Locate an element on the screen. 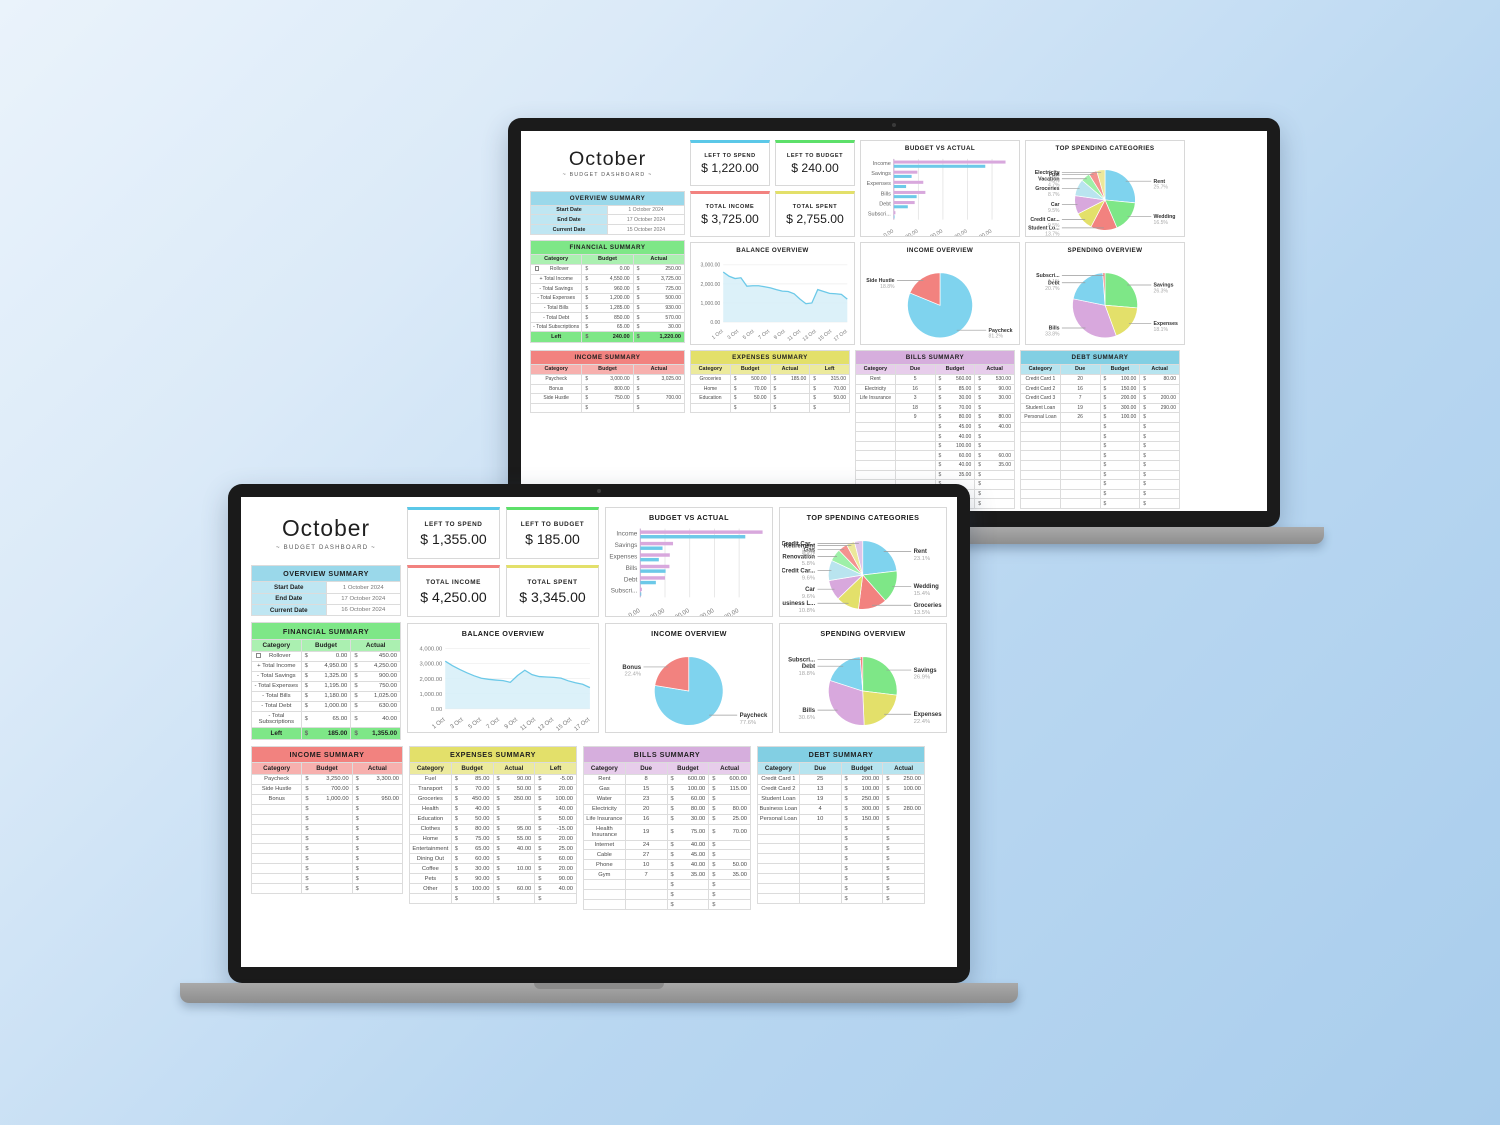 This screenshot has height=1125, width=1500. money-cell: $3,025.00 is located at coordinates (659, 379).